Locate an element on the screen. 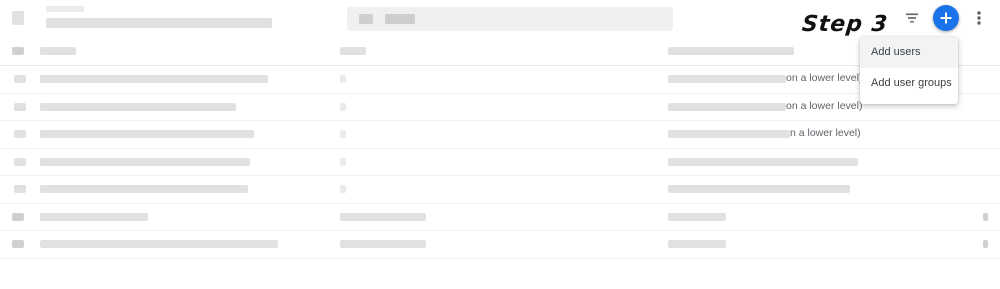  table-row: n a lower level) is located at coordinates (500, 135).